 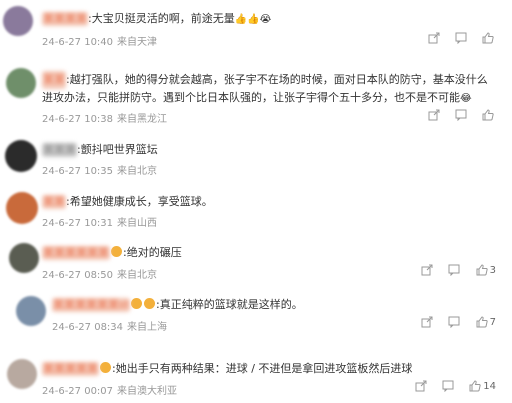 I want to click on timestamp: 24-6-27 00:07, so click(x=78, y=391).